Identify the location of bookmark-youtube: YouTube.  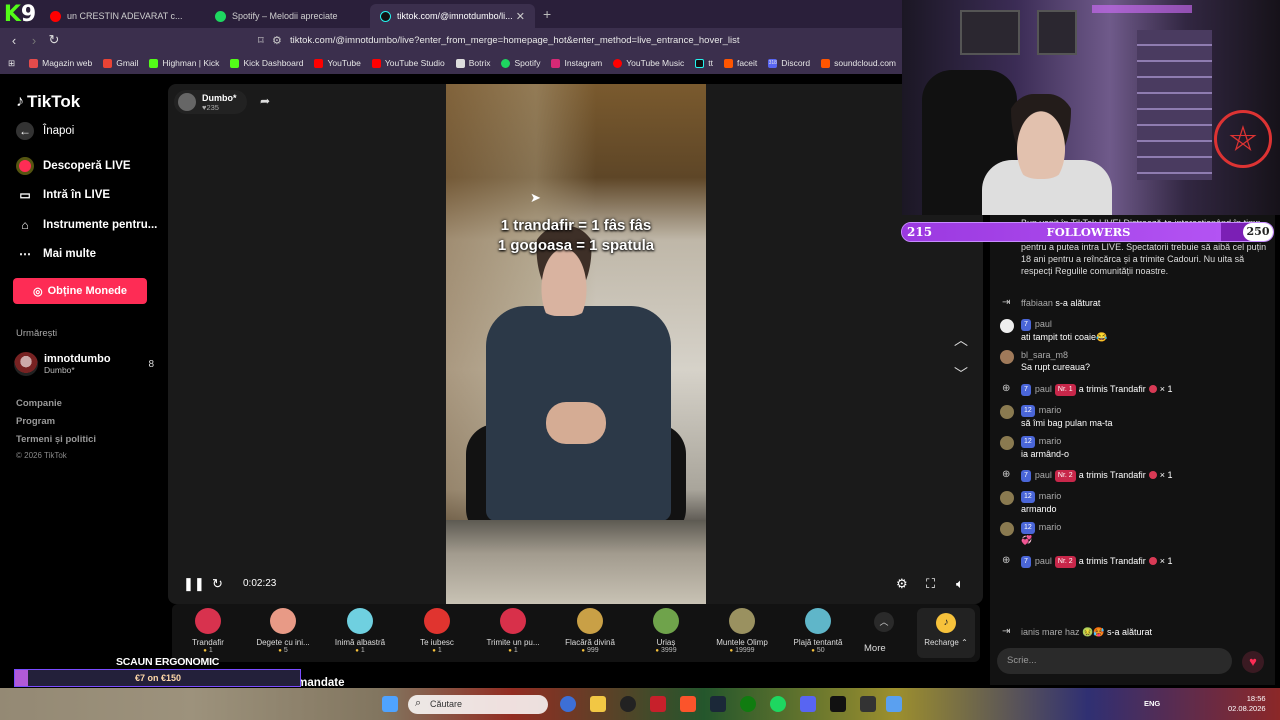
(337, 63).